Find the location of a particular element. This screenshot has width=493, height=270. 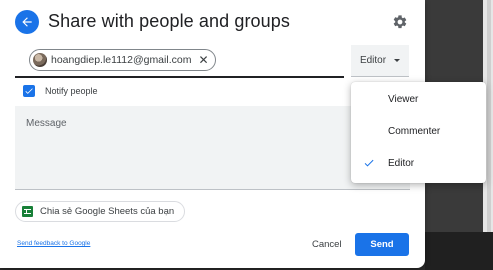

back-button is located at coordinates (27, 22).